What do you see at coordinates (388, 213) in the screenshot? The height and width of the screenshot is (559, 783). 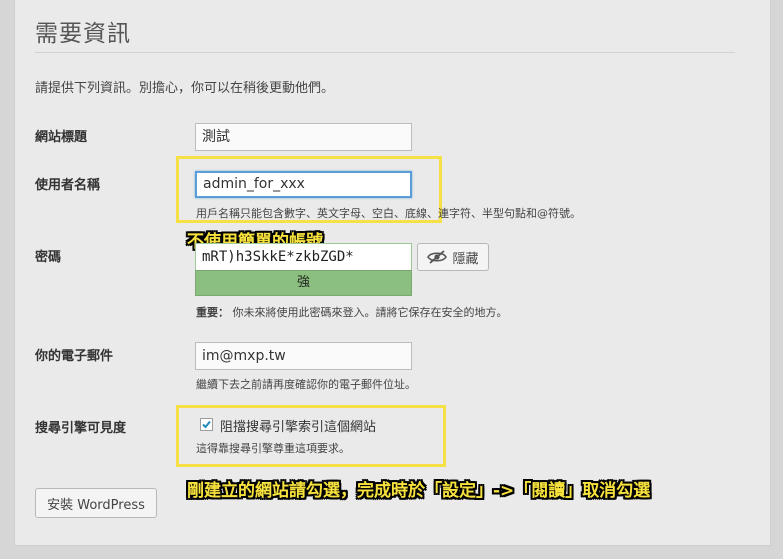 I see `username-hint: 用戶名稱只能包含數字、英文字母、空白、底線、連字符、半型句點和@符號。` at bounding box center [388, 213].